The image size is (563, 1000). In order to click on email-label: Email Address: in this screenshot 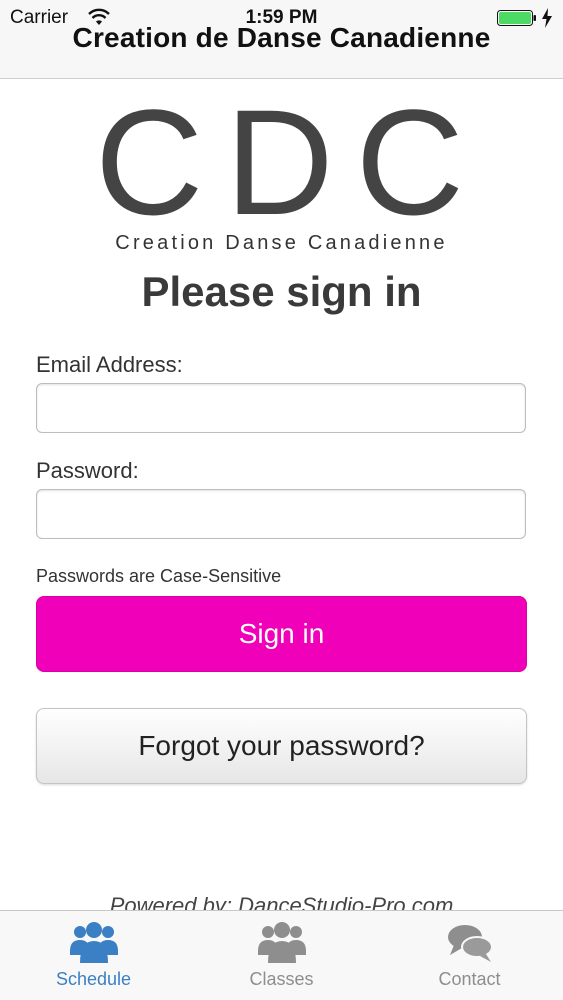, I will do `click(109, 364)`.